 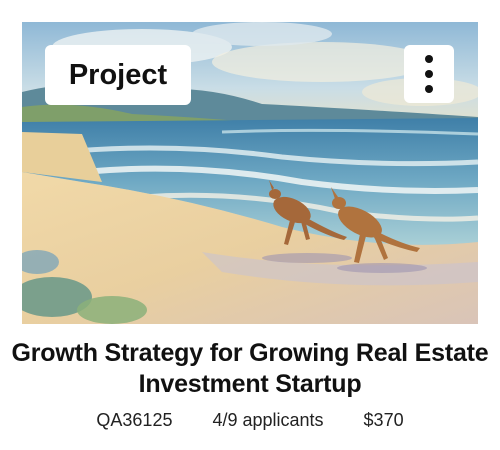 I want to click on project-meta: QA36125 4/9 applicants $370, so click(x=250, y=420).